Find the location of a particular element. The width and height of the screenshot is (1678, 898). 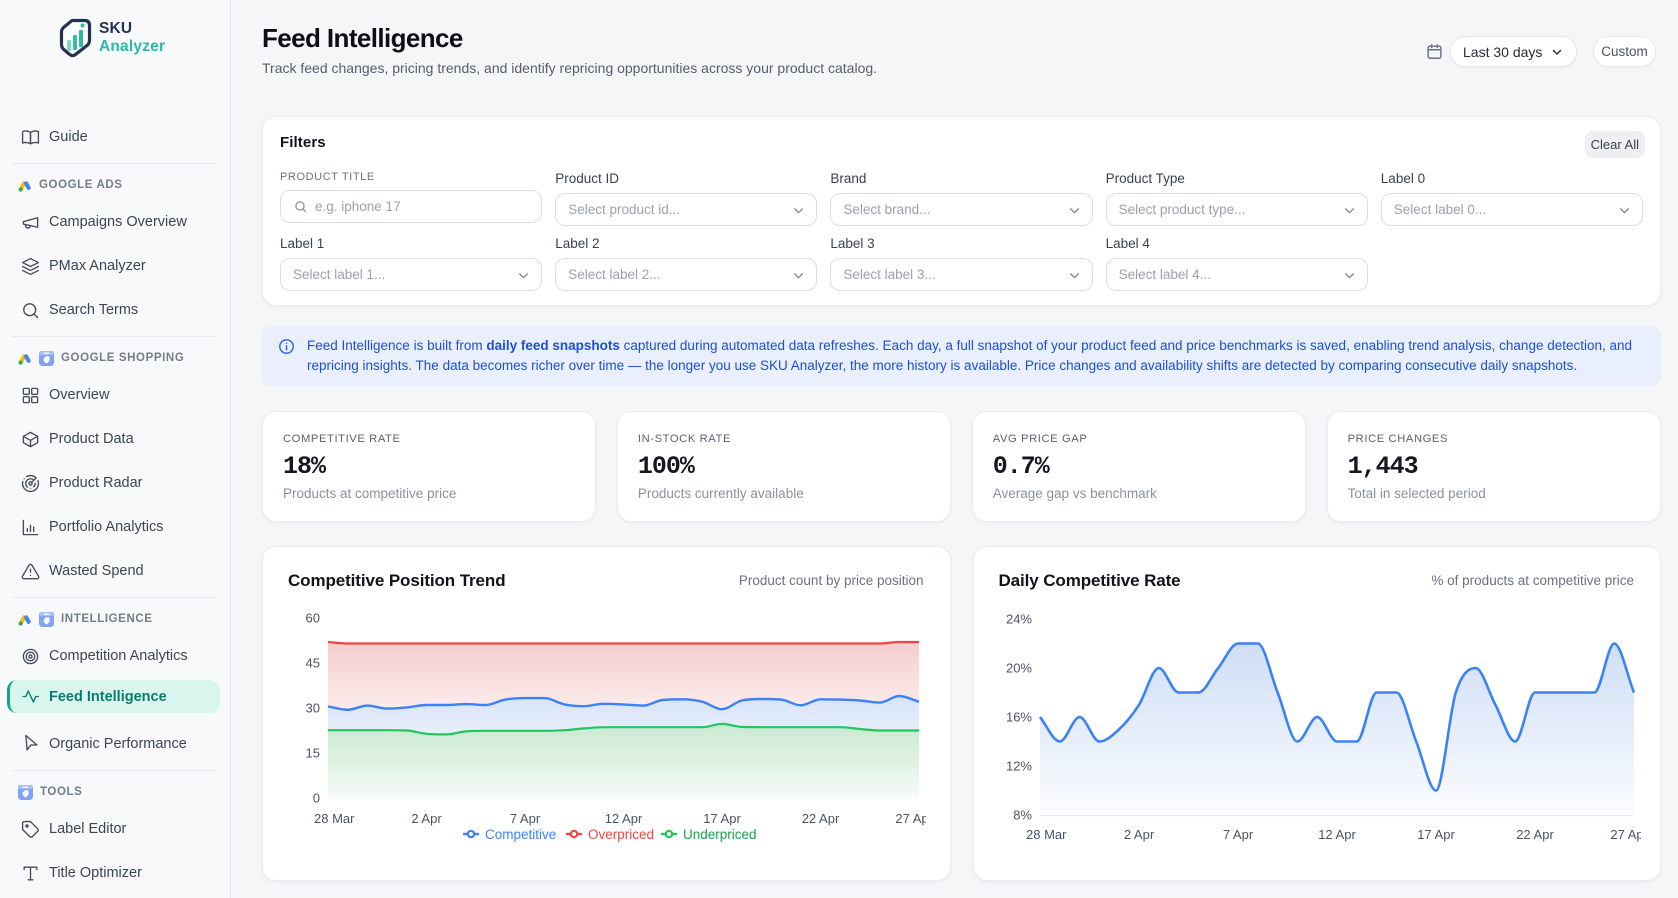

svg-text: 60 is located at coordinates (313, 618).